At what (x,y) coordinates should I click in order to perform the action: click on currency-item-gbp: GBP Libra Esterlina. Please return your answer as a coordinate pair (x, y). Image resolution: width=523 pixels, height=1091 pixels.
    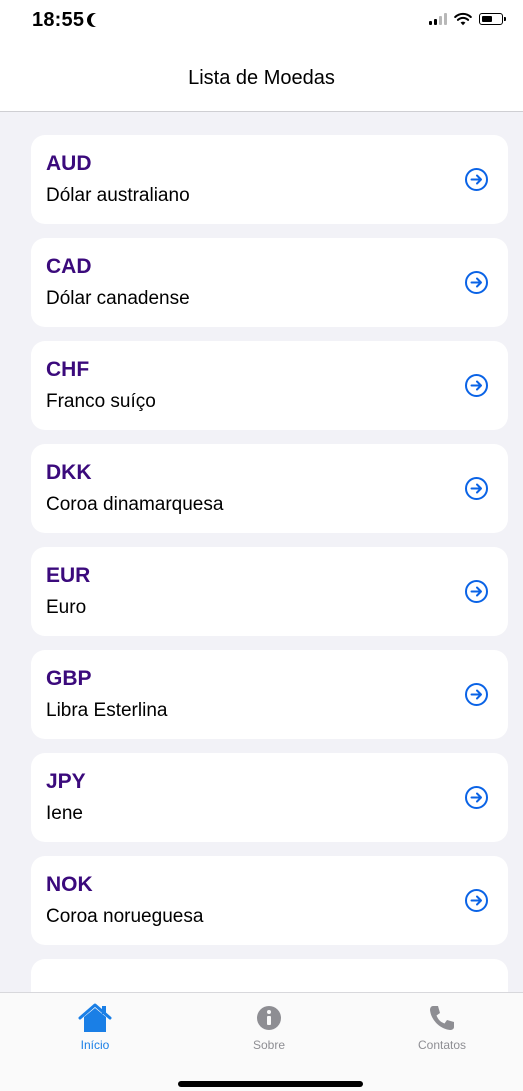
    Looking at the image, I should click on (269, 694).